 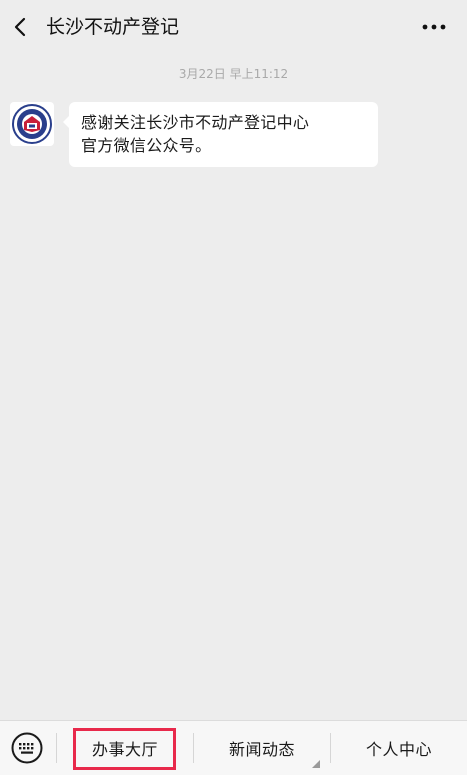 I want to click on bottom-menu-bar: 办事大厅 新闻动态 个人中心, so click(x=233, y=747).